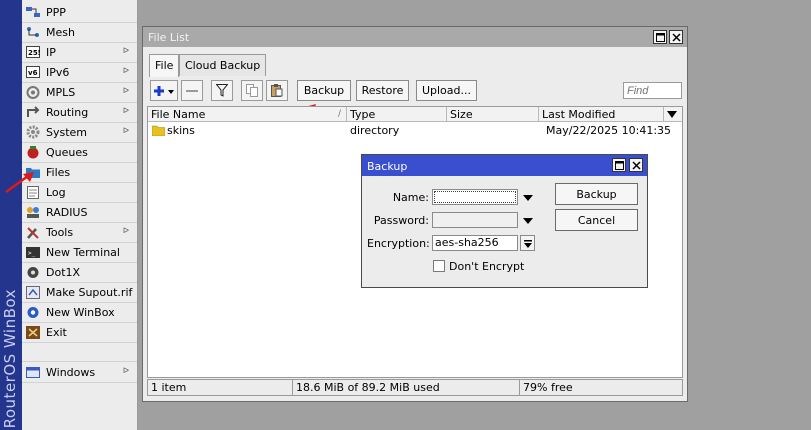 This screenshot has width=811, height=430. I want to click on file-type: directory, so click(375, 130).